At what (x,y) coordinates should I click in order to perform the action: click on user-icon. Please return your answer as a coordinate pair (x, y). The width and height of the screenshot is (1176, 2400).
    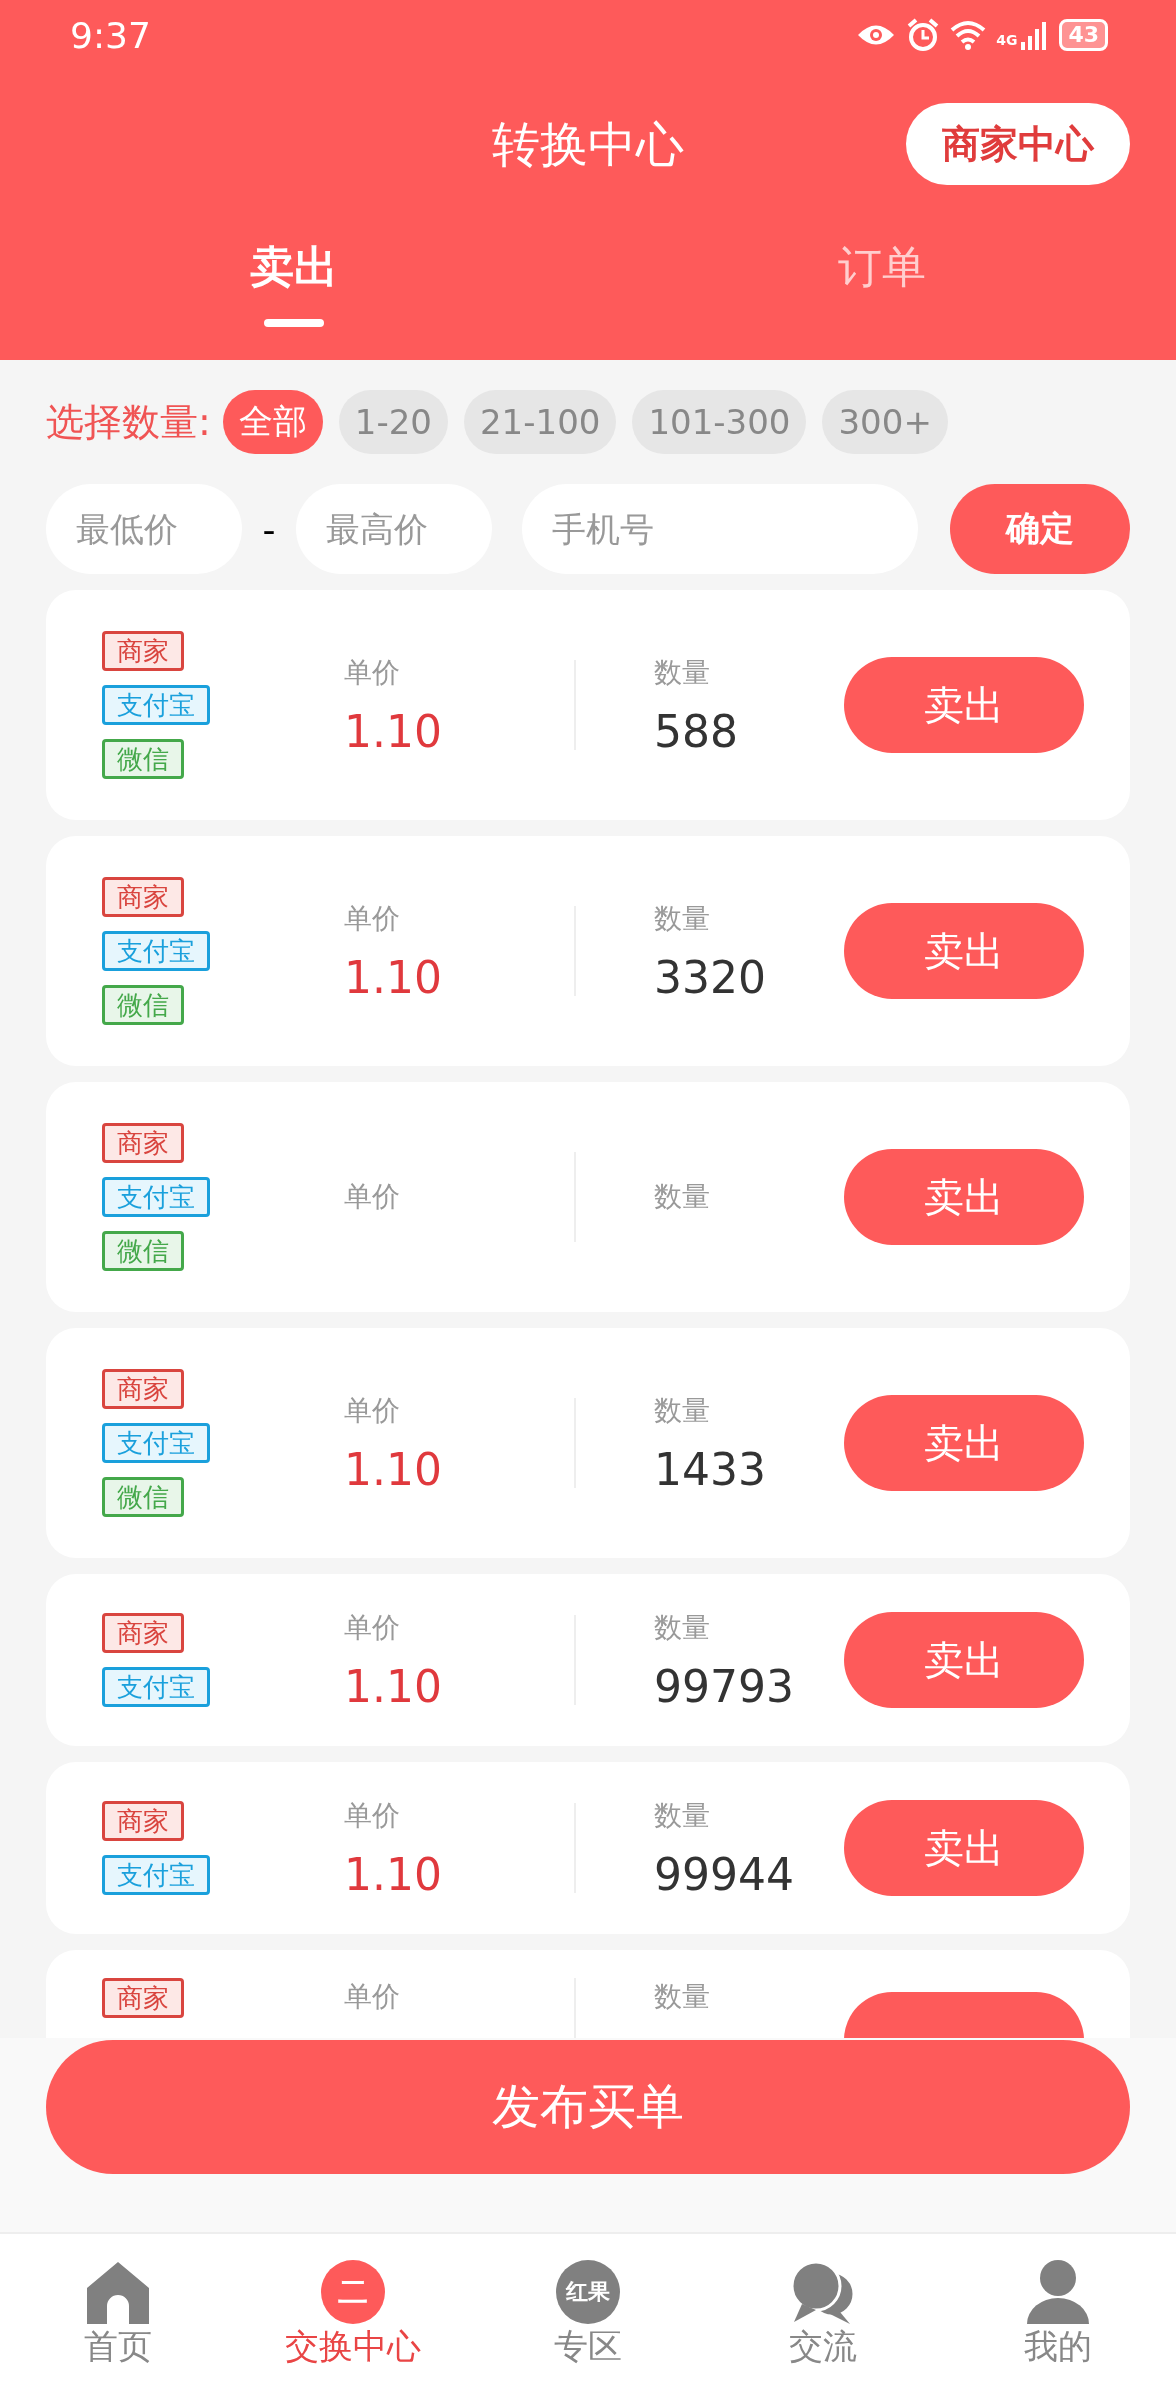
    Looking at the image, I should click on (1058, 2292).